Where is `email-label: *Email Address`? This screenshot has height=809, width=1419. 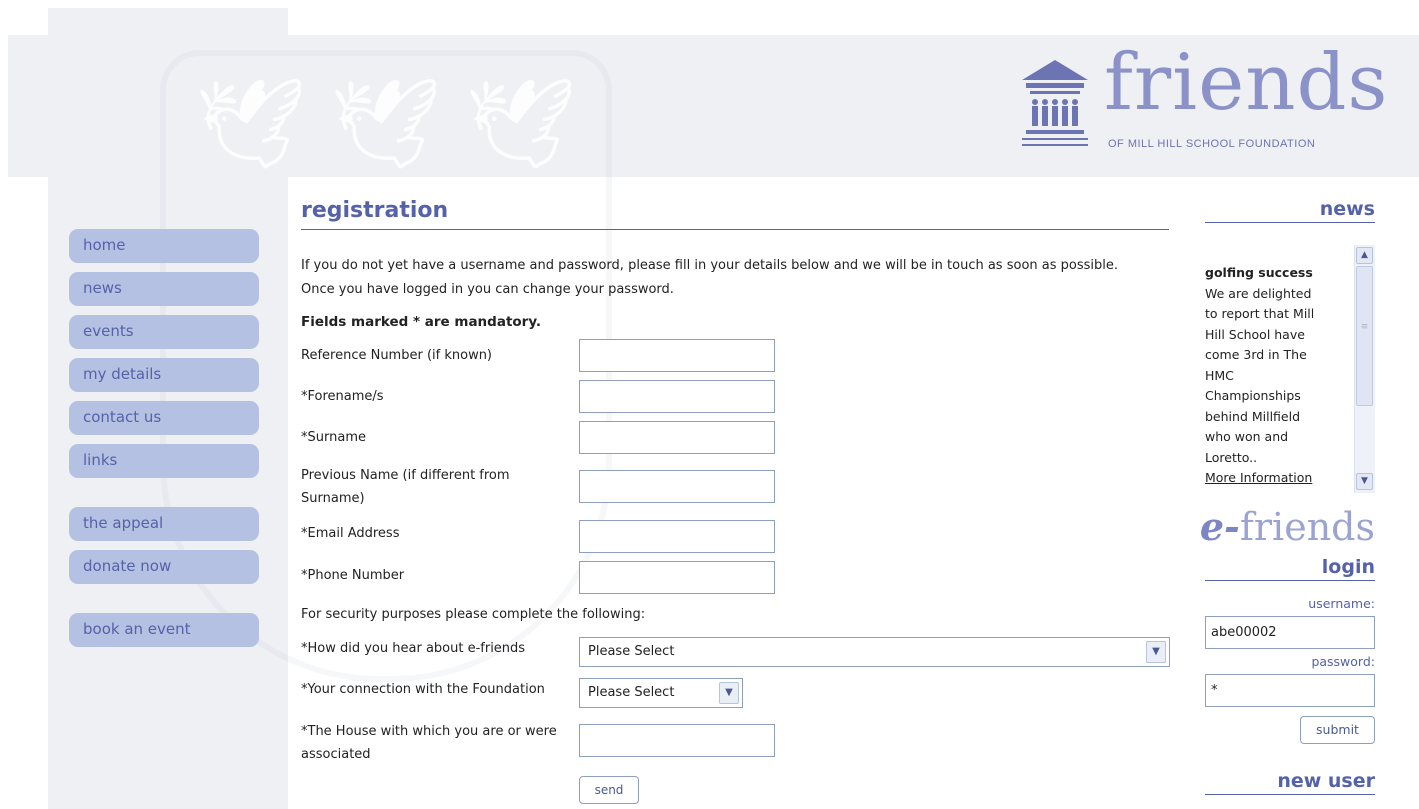 email-label: *Email Address is located at coordinates (350, 533).